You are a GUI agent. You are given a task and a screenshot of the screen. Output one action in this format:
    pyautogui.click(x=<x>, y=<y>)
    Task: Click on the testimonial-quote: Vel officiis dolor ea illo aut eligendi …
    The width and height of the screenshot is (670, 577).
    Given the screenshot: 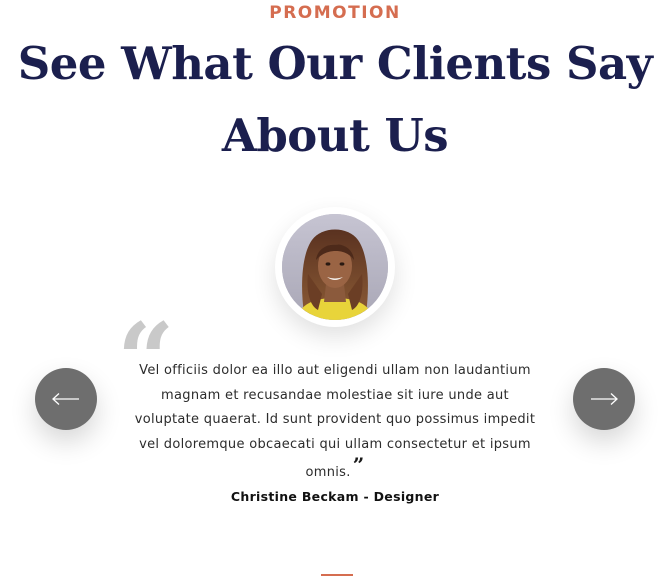 What is the action you would take?
    pyautogui.click(x=335, y=422)
    